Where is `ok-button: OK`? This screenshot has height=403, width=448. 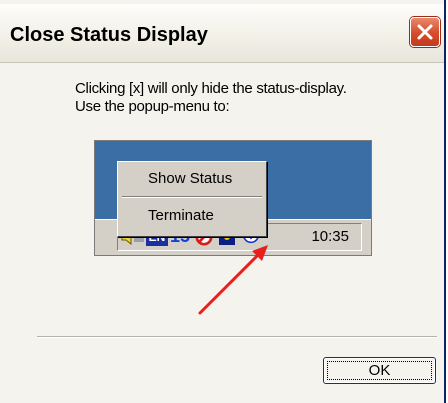 ok-button: OK is located at coordinates (379, 370).